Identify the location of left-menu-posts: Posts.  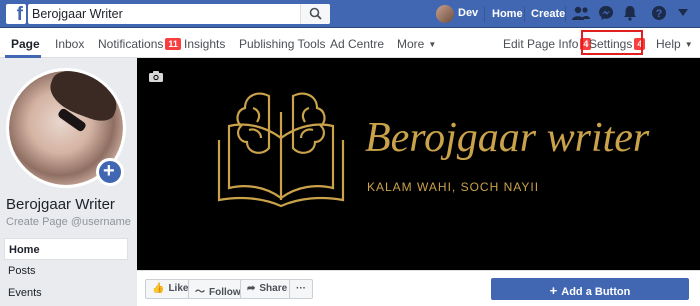
(66, 271).